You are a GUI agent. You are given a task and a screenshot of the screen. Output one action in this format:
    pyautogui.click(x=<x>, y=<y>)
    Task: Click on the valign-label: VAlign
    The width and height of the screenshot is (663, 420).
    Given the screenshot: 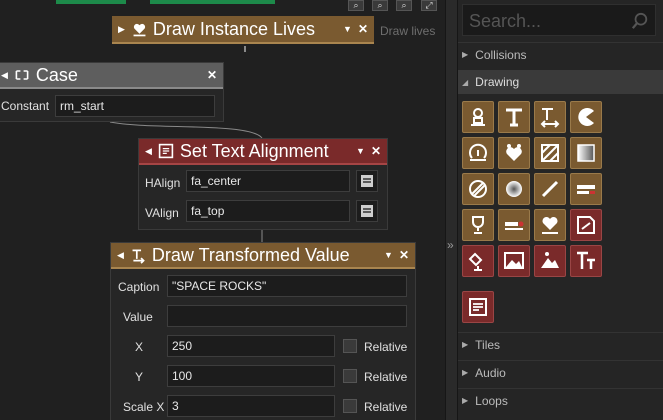 What is the action you would take?
    pyautogui.click(x=162, y=213)
    